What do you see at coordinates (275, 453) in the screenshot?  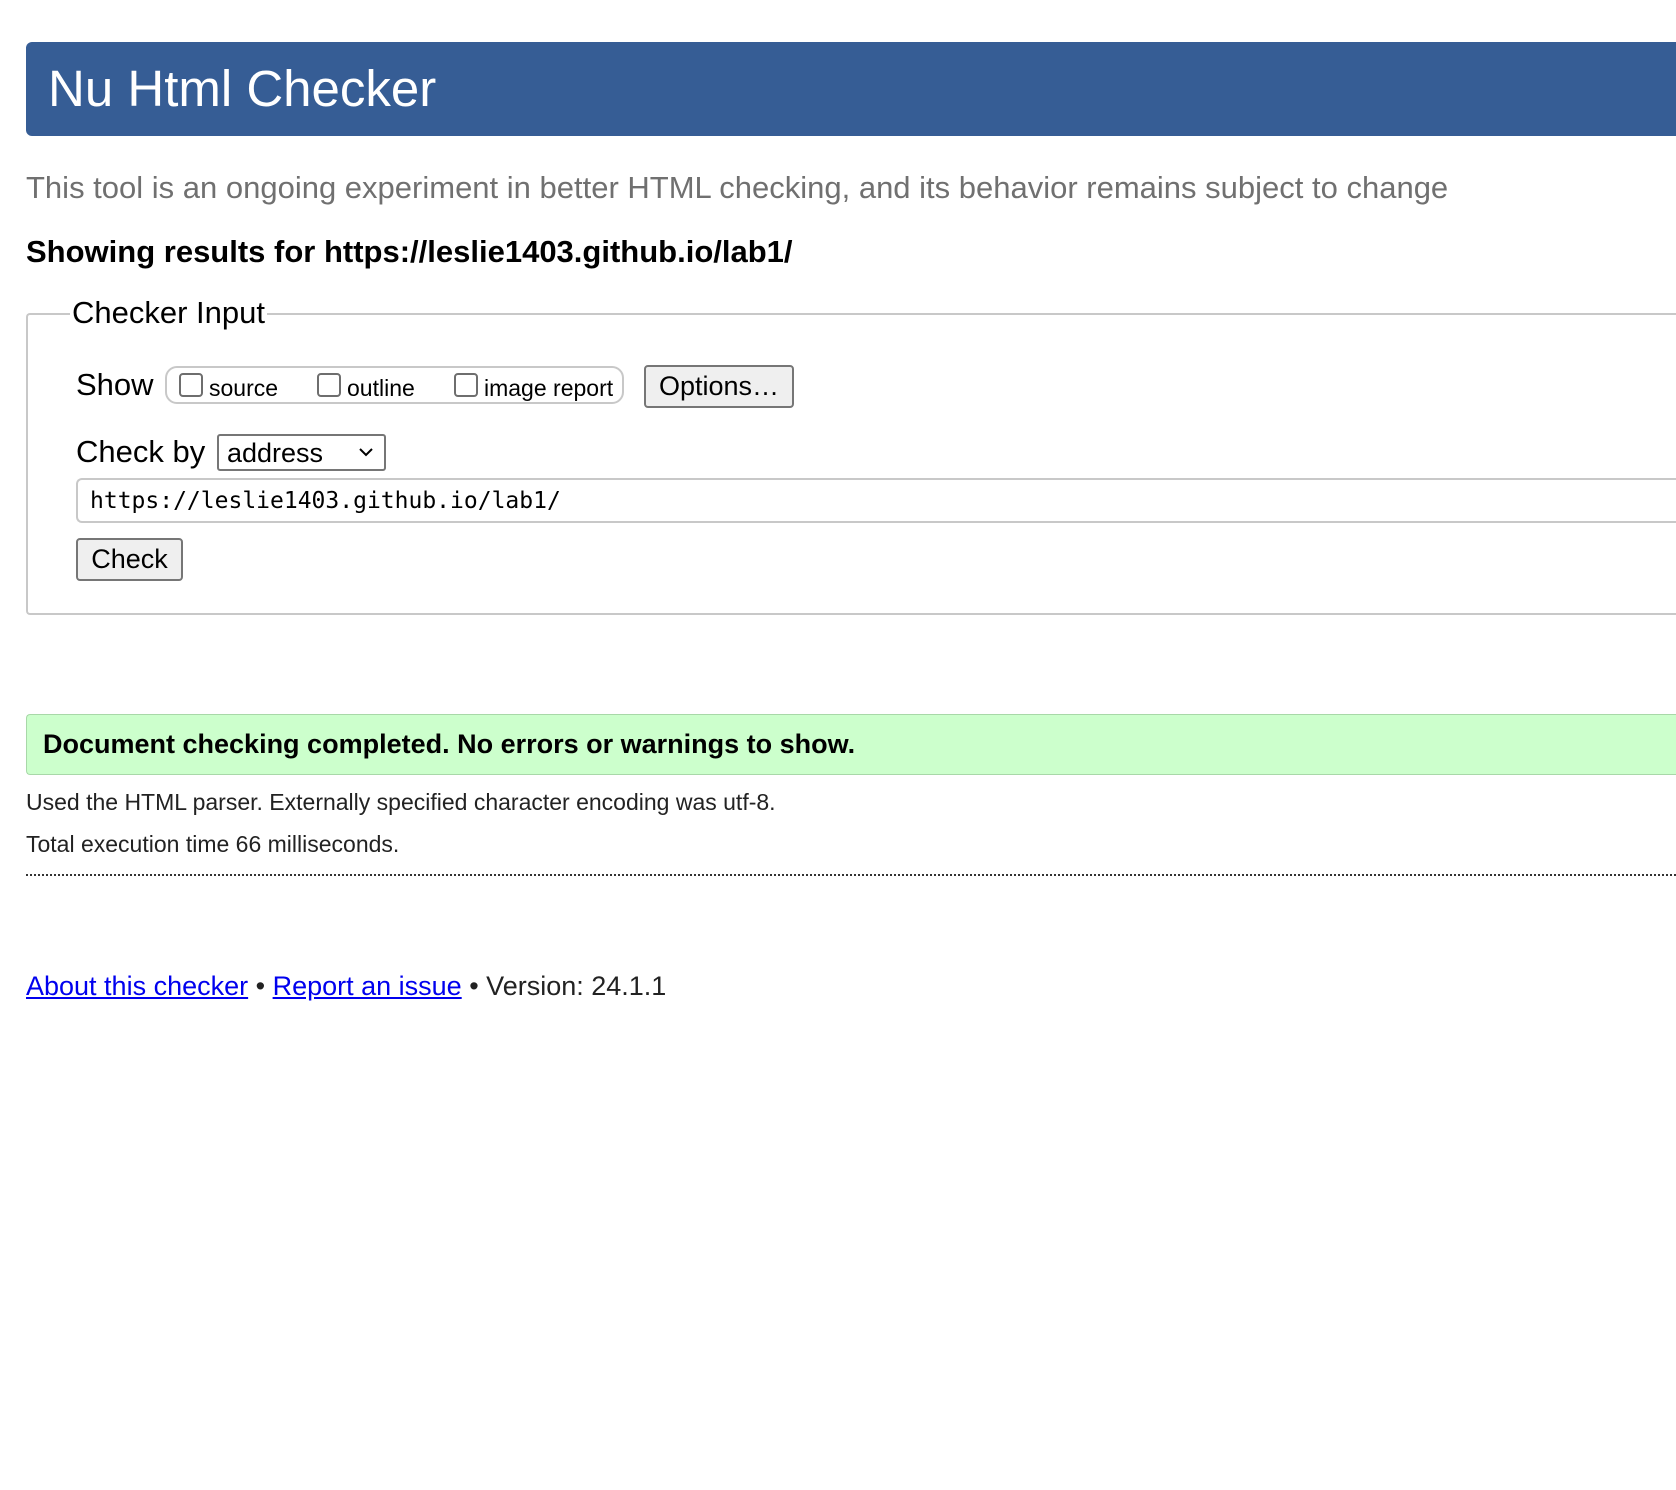 I see `check-by-select-value: address` at bounding box center [275, 453].